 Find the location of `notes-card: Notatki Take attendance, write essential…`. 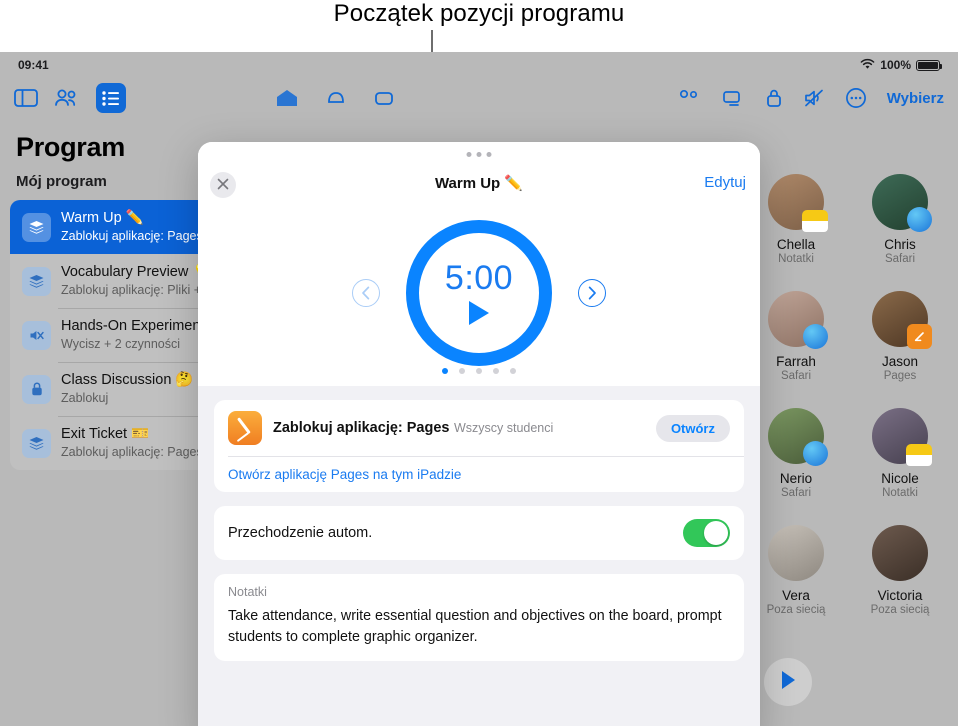

notes-card: Notatki Take attendance, write essential… is located at coordinates (479, 618).